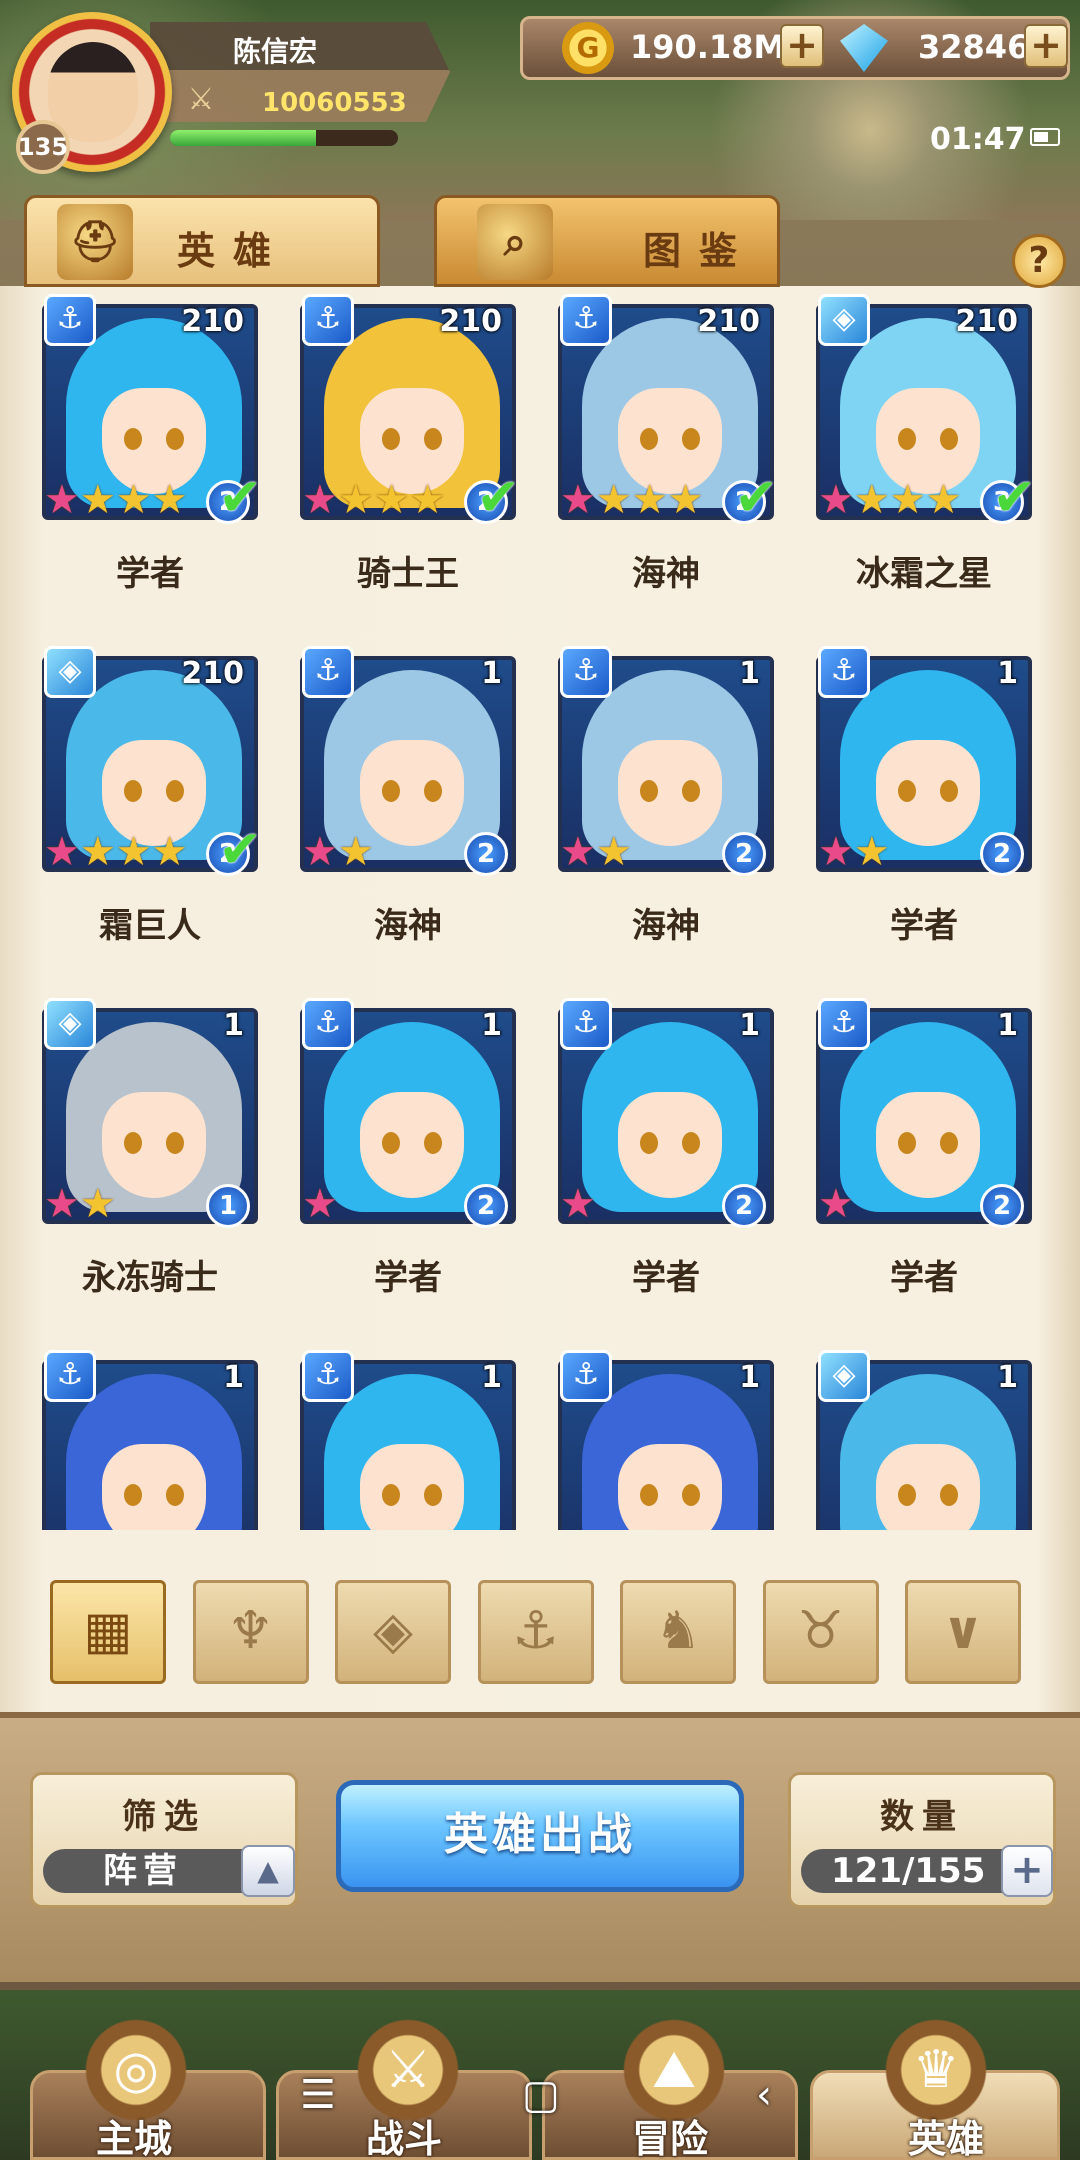 The width and height of the screenshot is (1080, 2160). I want to click on hero-card: ⚓ 210 ★★★★ 2 ✔ 海神, so click(668, 455).